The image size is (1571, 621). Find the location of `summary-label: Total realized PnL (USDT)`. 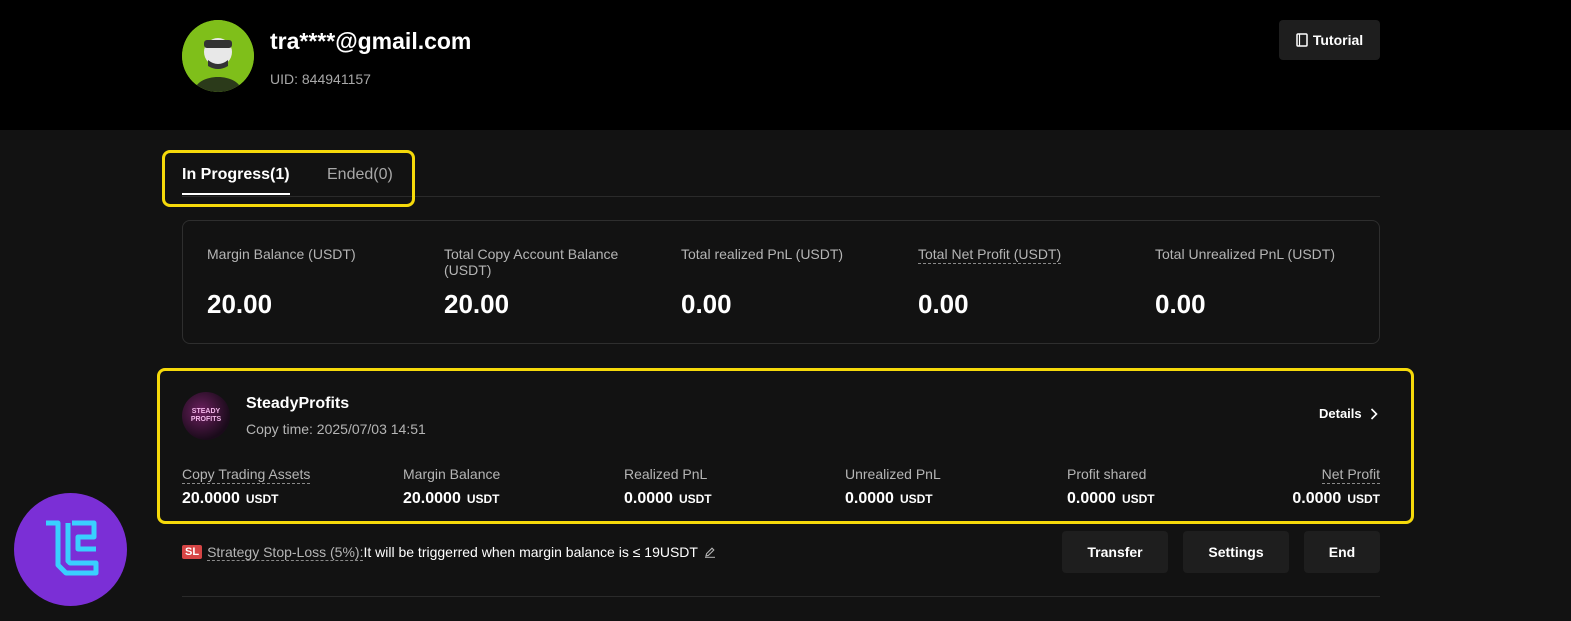

summary-label: Total realized PnL (USDT) is located at coordinates (762, 254).